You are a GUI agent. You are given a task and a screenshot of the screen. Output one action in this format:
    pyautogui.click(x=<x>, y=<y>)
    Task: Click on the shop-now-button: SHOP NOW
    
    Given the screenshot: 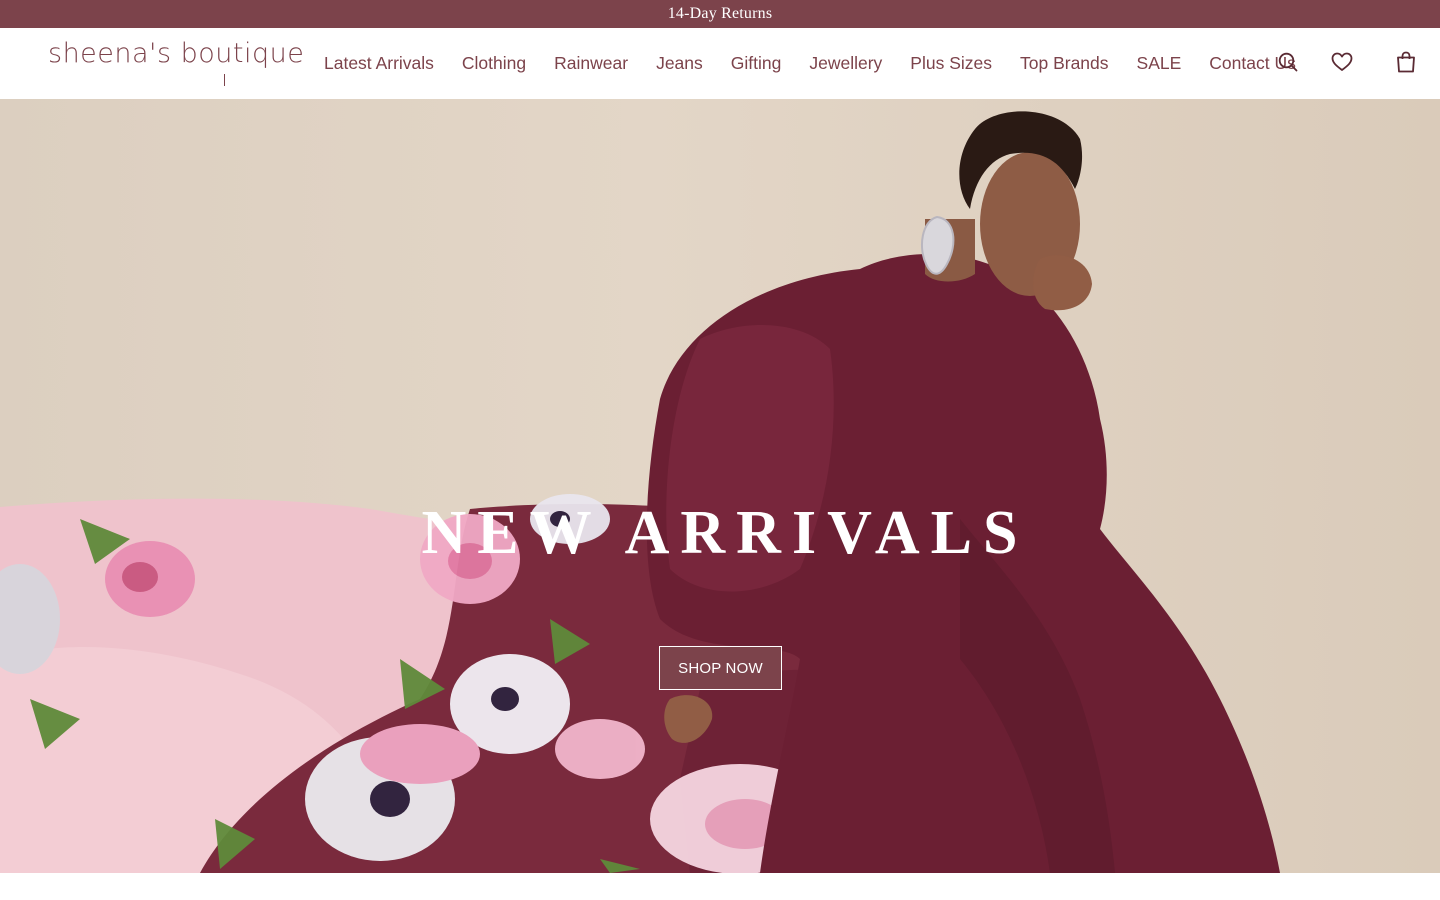 What is the action you would take?
    pyautogui.click(x=720, y=668)
    